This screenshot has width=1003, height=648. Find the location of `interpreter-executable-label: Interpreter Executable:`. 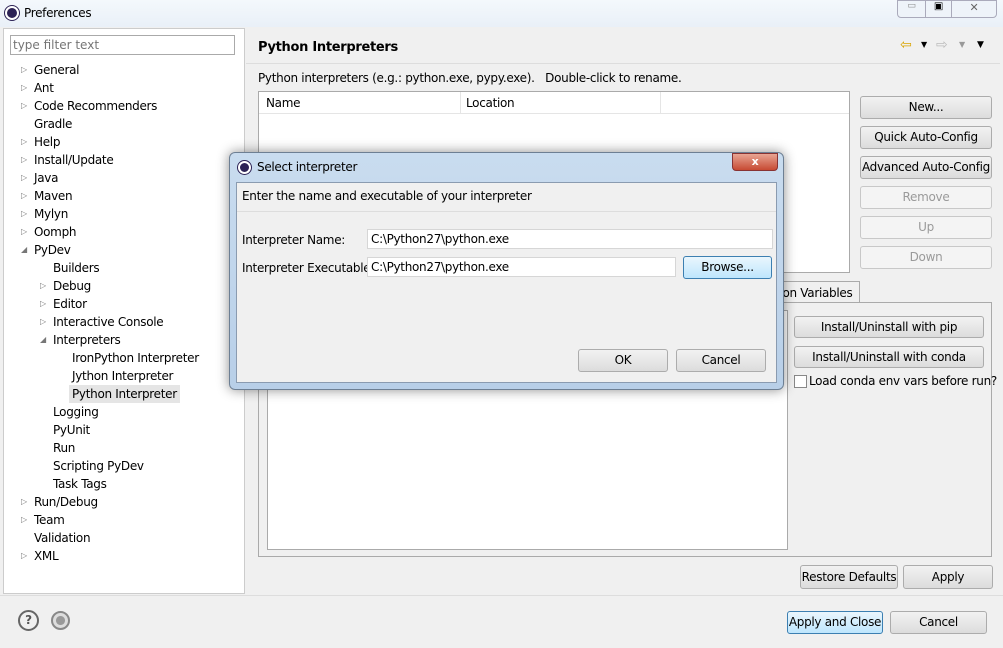

interpreter-executable-label: Interpreter Executable: is located at coordinates (308, 268).